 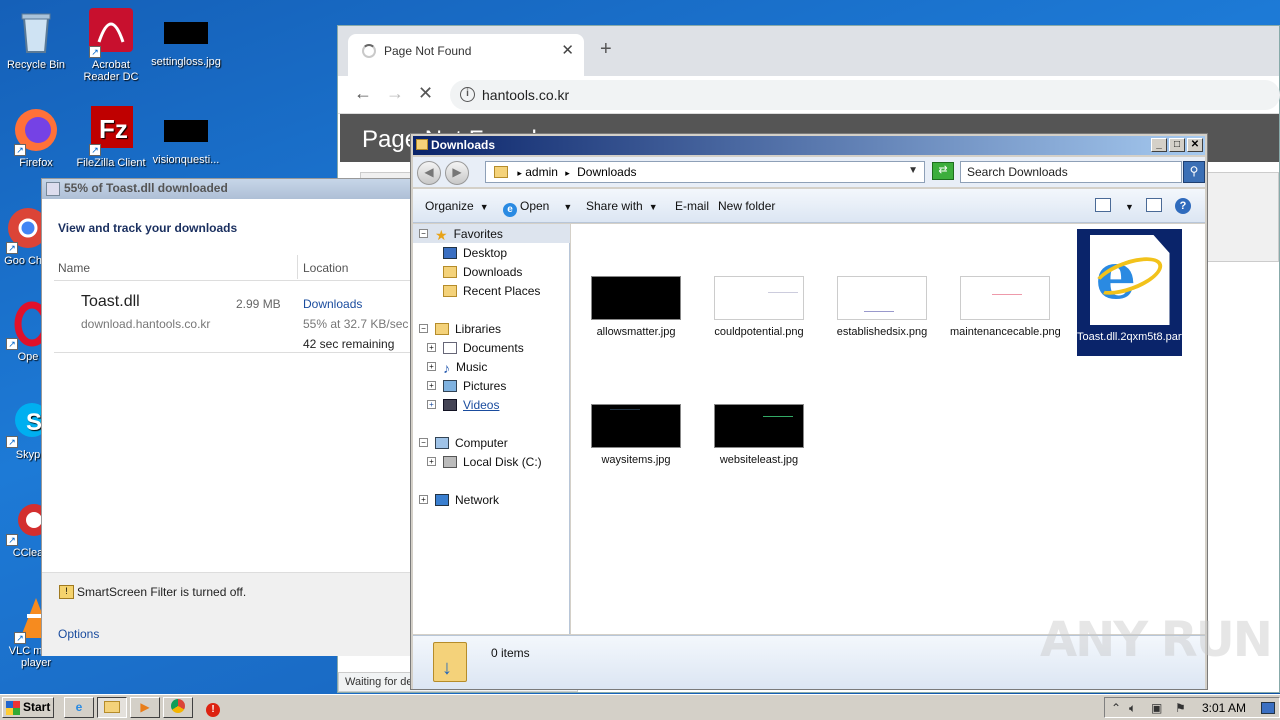 I want to click on nav-local-disk: + Local Disk (C:), so click(x=484, y=462).